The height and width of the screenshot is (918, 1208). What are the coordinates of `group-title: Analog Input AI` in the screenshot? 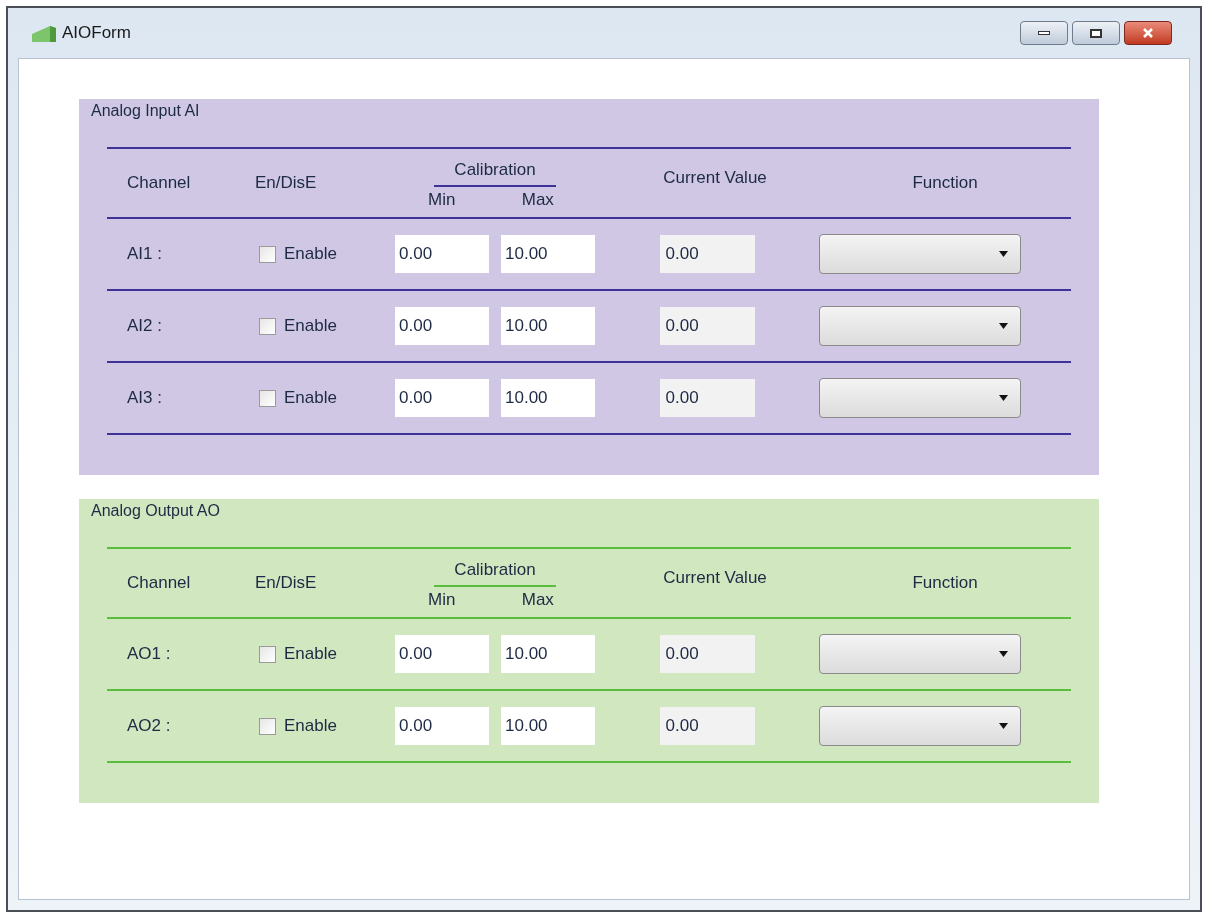 It's located at (145, 111).